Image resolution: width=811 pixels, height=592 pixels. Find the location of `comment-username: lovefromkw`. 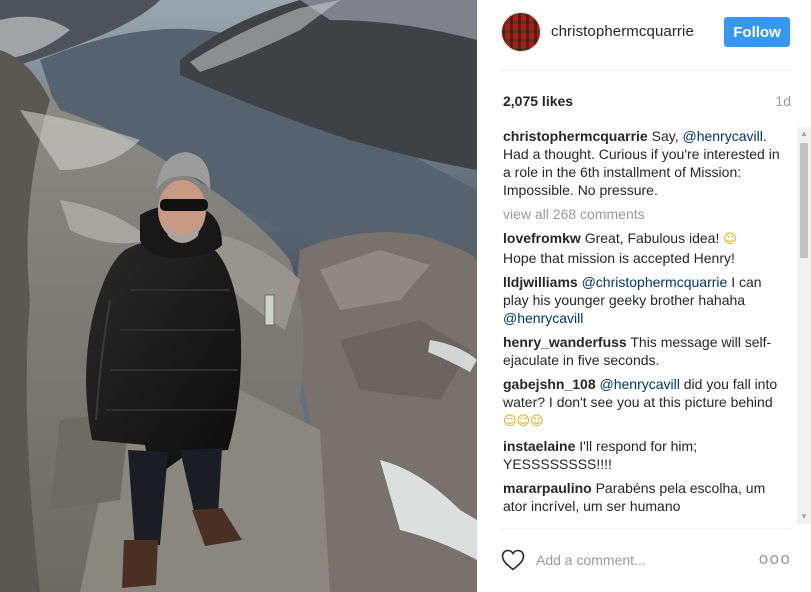

comment-username: lovefromkw is located at coordinates (542, 238).